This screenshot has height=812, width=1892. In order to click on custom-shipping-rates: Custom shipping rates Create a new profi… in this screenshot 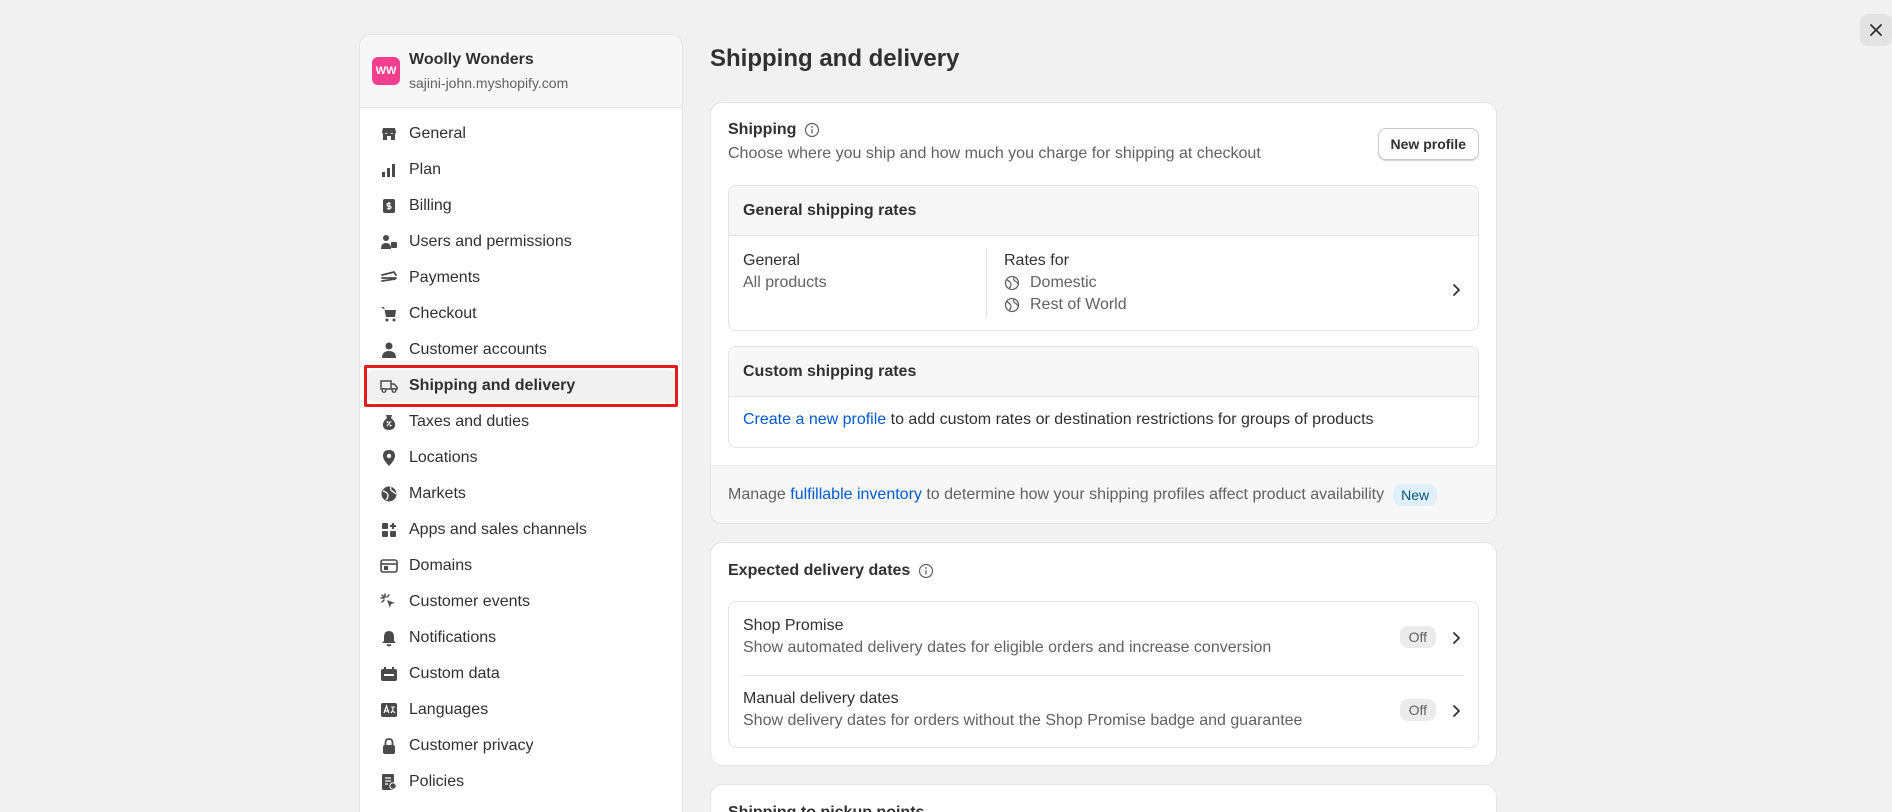, I will do `click(1103, 397)`.